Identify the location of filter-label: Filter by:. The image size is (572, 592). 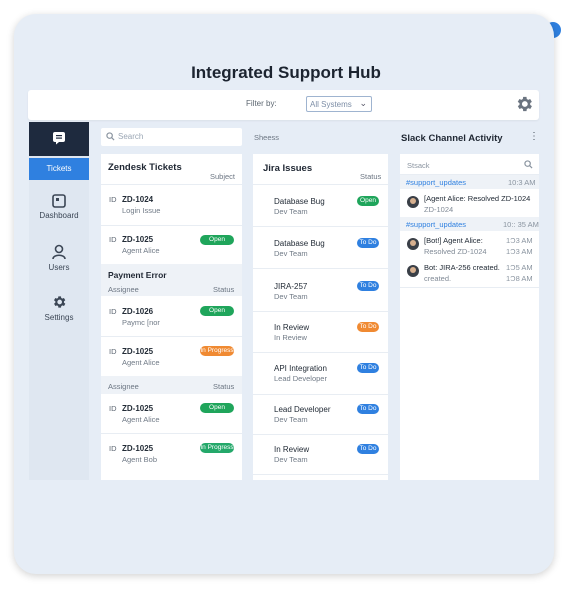
(261, 103).